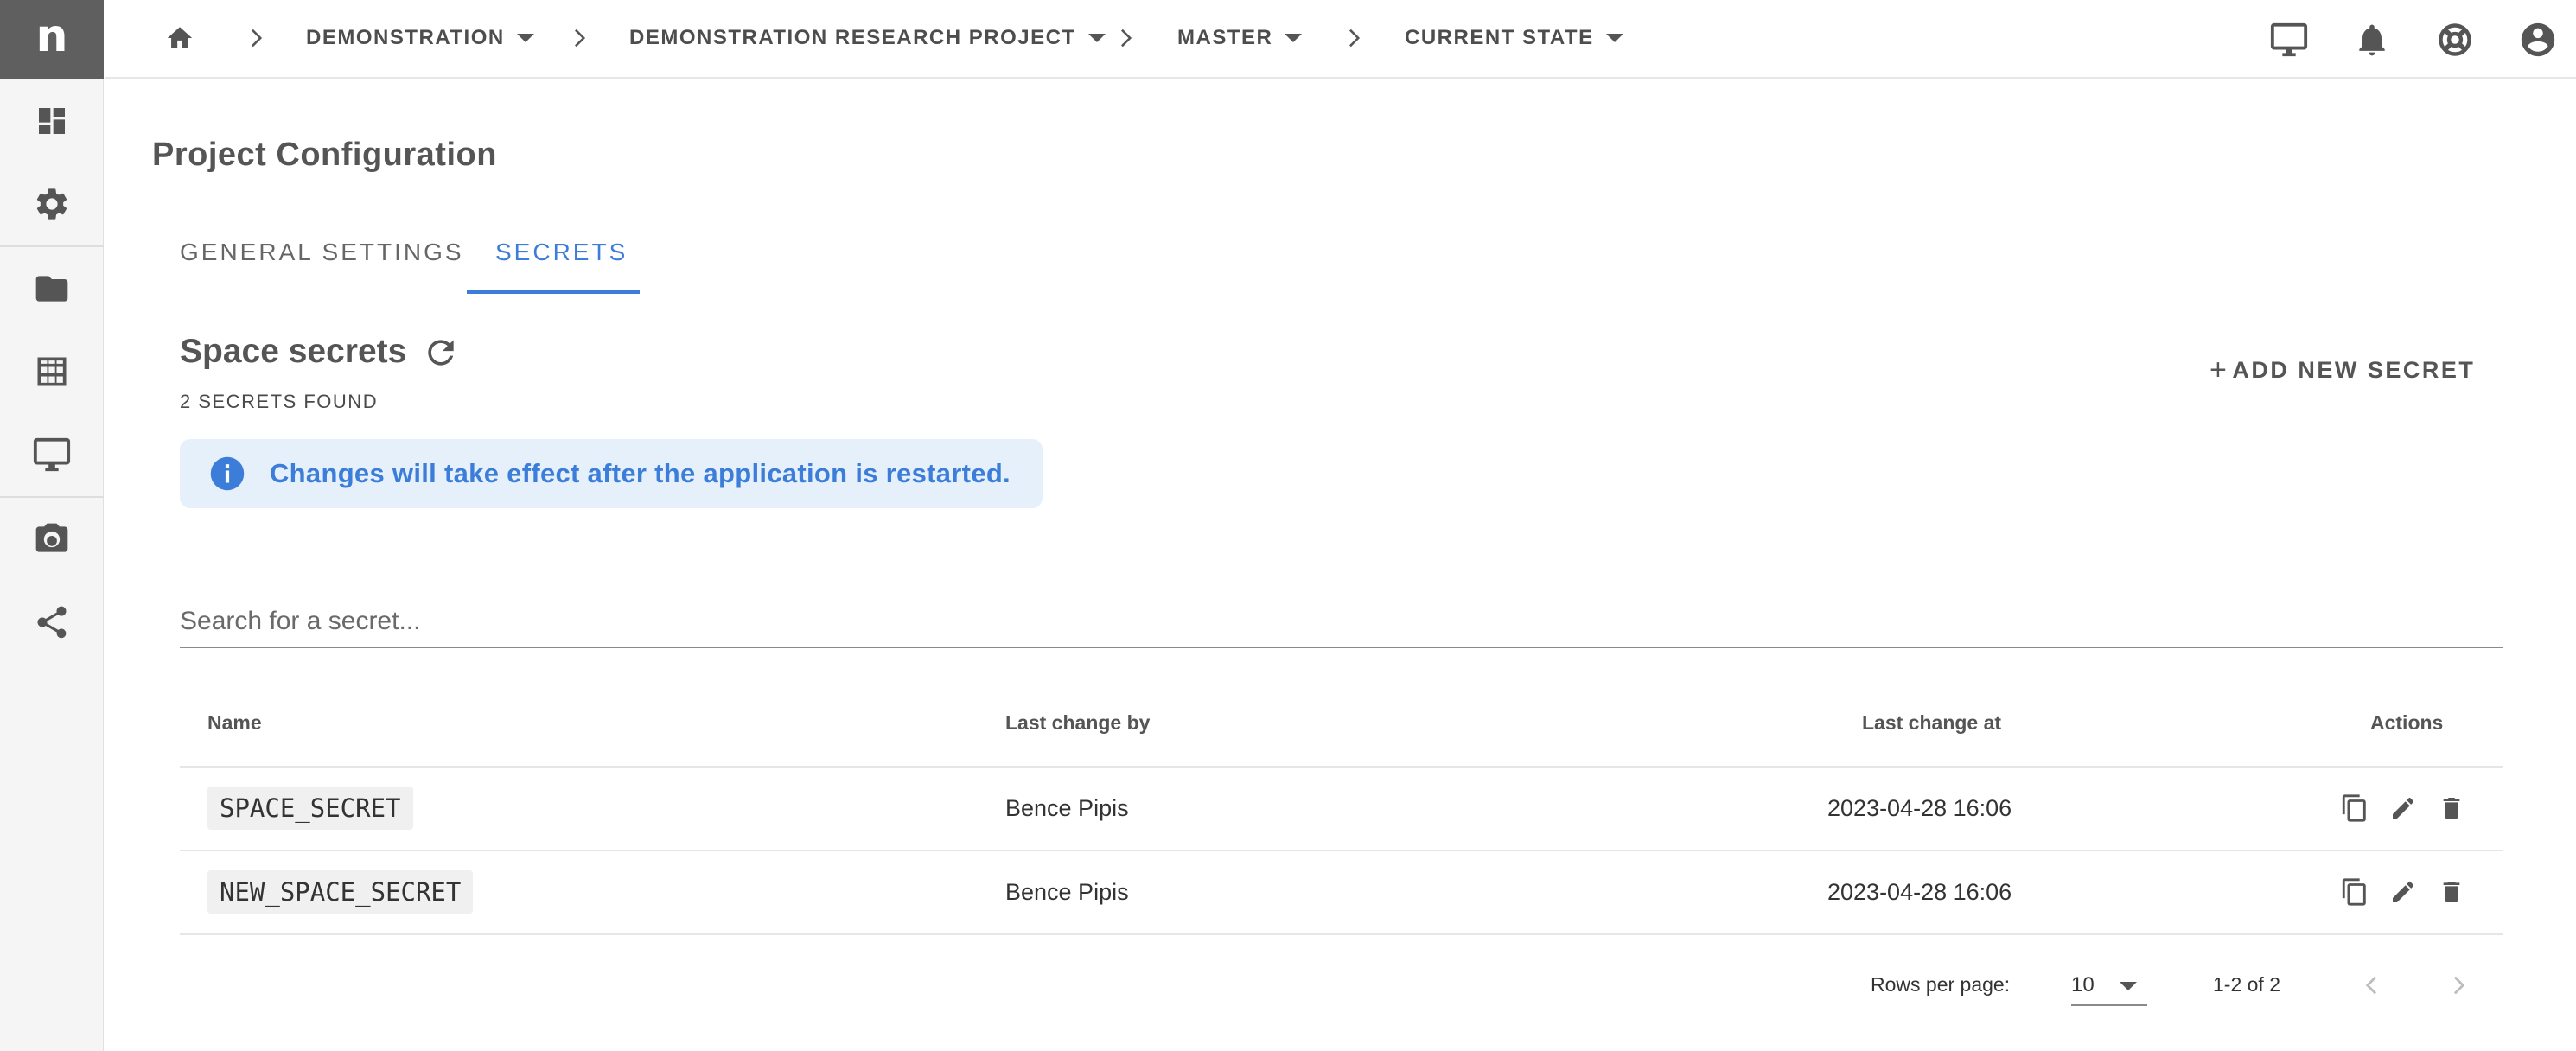 The width and height of the screenshot is (2576, 1051). Describe the element at coordinates (324, 155) in the screenshot. I see `page-title: Project Configuration` at that location.